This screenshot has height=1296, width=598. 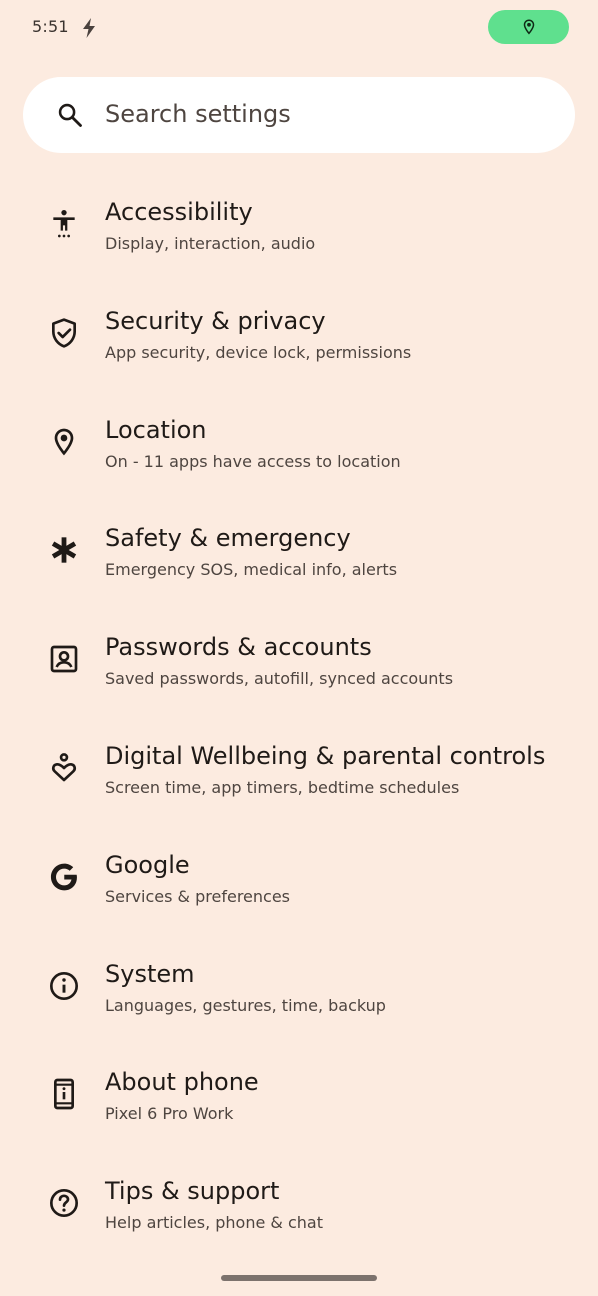 I want to click on settings-item-title: Passwords & accounts, so click(x=238, y=647).